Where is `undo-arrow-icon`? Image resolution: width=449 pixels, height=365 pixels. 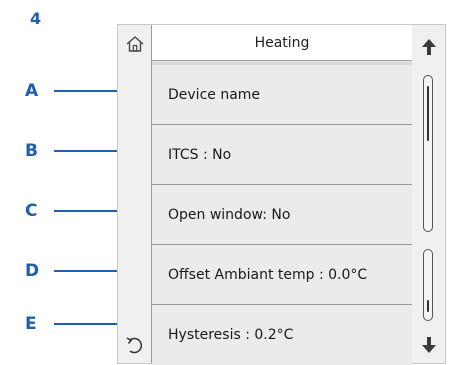
undo-arrow-icon is located at coordinates (134, 345).